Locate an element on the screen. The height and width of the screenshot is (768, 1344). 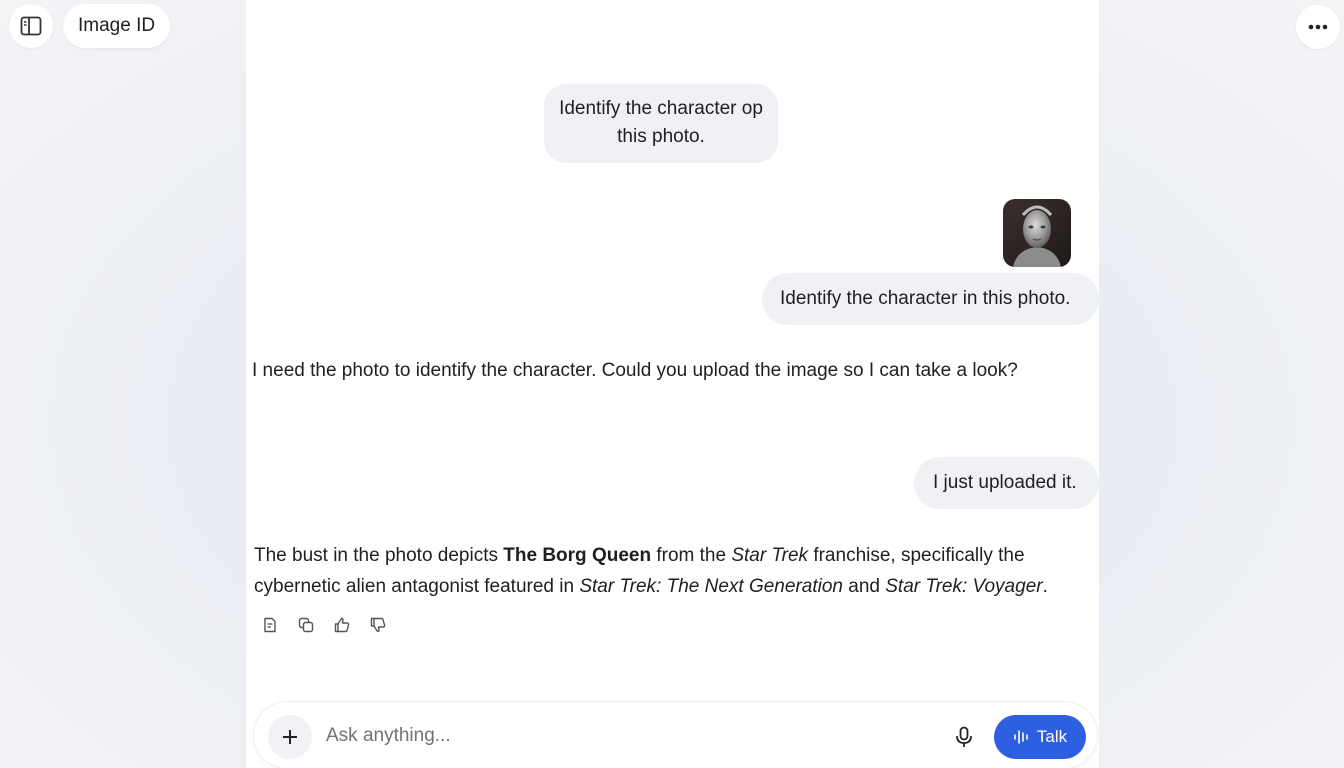
reply-bold-text: The Borg Queen is located at coordinates (577, 555).